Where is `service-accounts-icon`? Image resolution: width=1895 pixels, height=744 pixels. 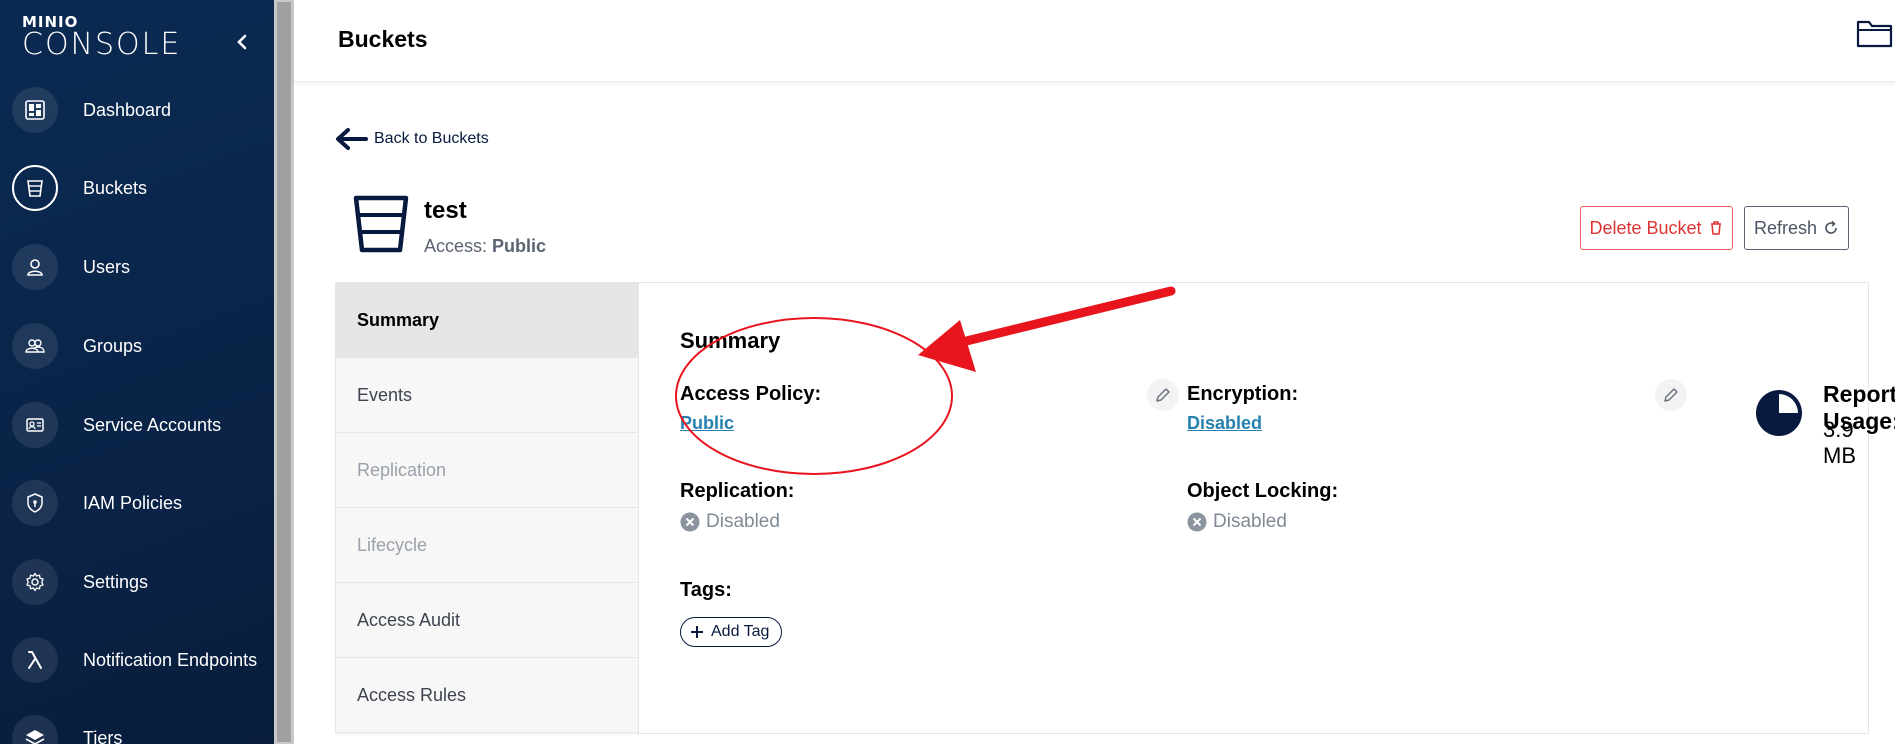
service-accounts-icon is located at coordinates (35, 425).